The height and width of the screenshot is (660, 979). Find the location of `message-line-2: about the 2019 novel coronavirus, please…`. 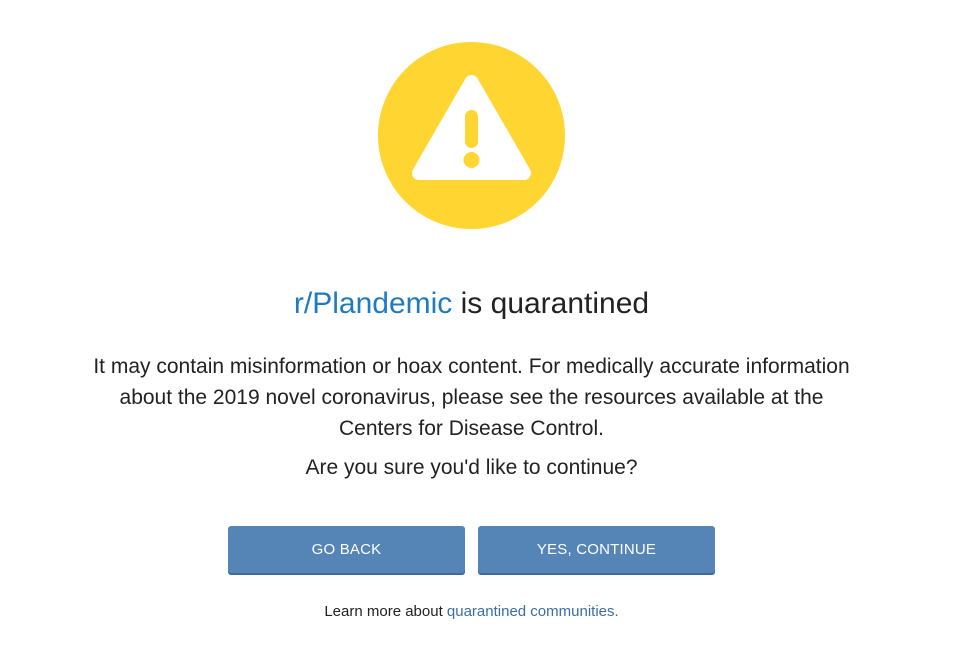

message-line-2: about the 2019 novel coronavirus, please… is located at coordinates (471, 397).